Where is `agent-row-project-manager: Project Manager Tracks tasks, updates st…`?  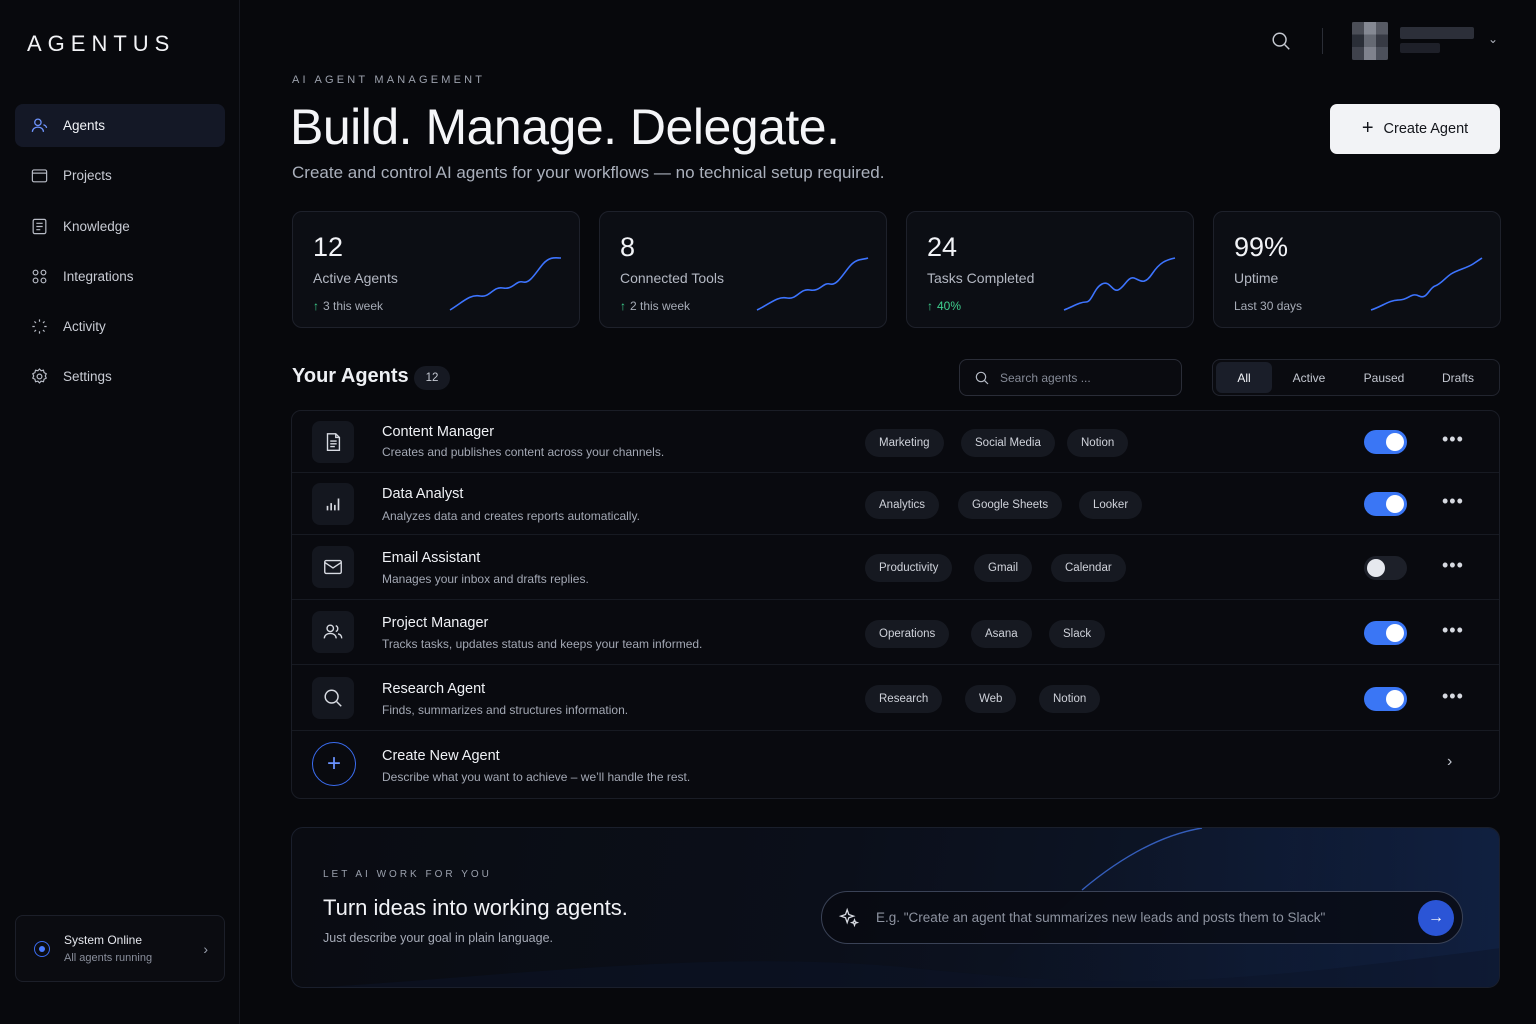 agent-row-project-manager: Project Manager Tracks tasks, updates st… is located at coordinates (895, 632).